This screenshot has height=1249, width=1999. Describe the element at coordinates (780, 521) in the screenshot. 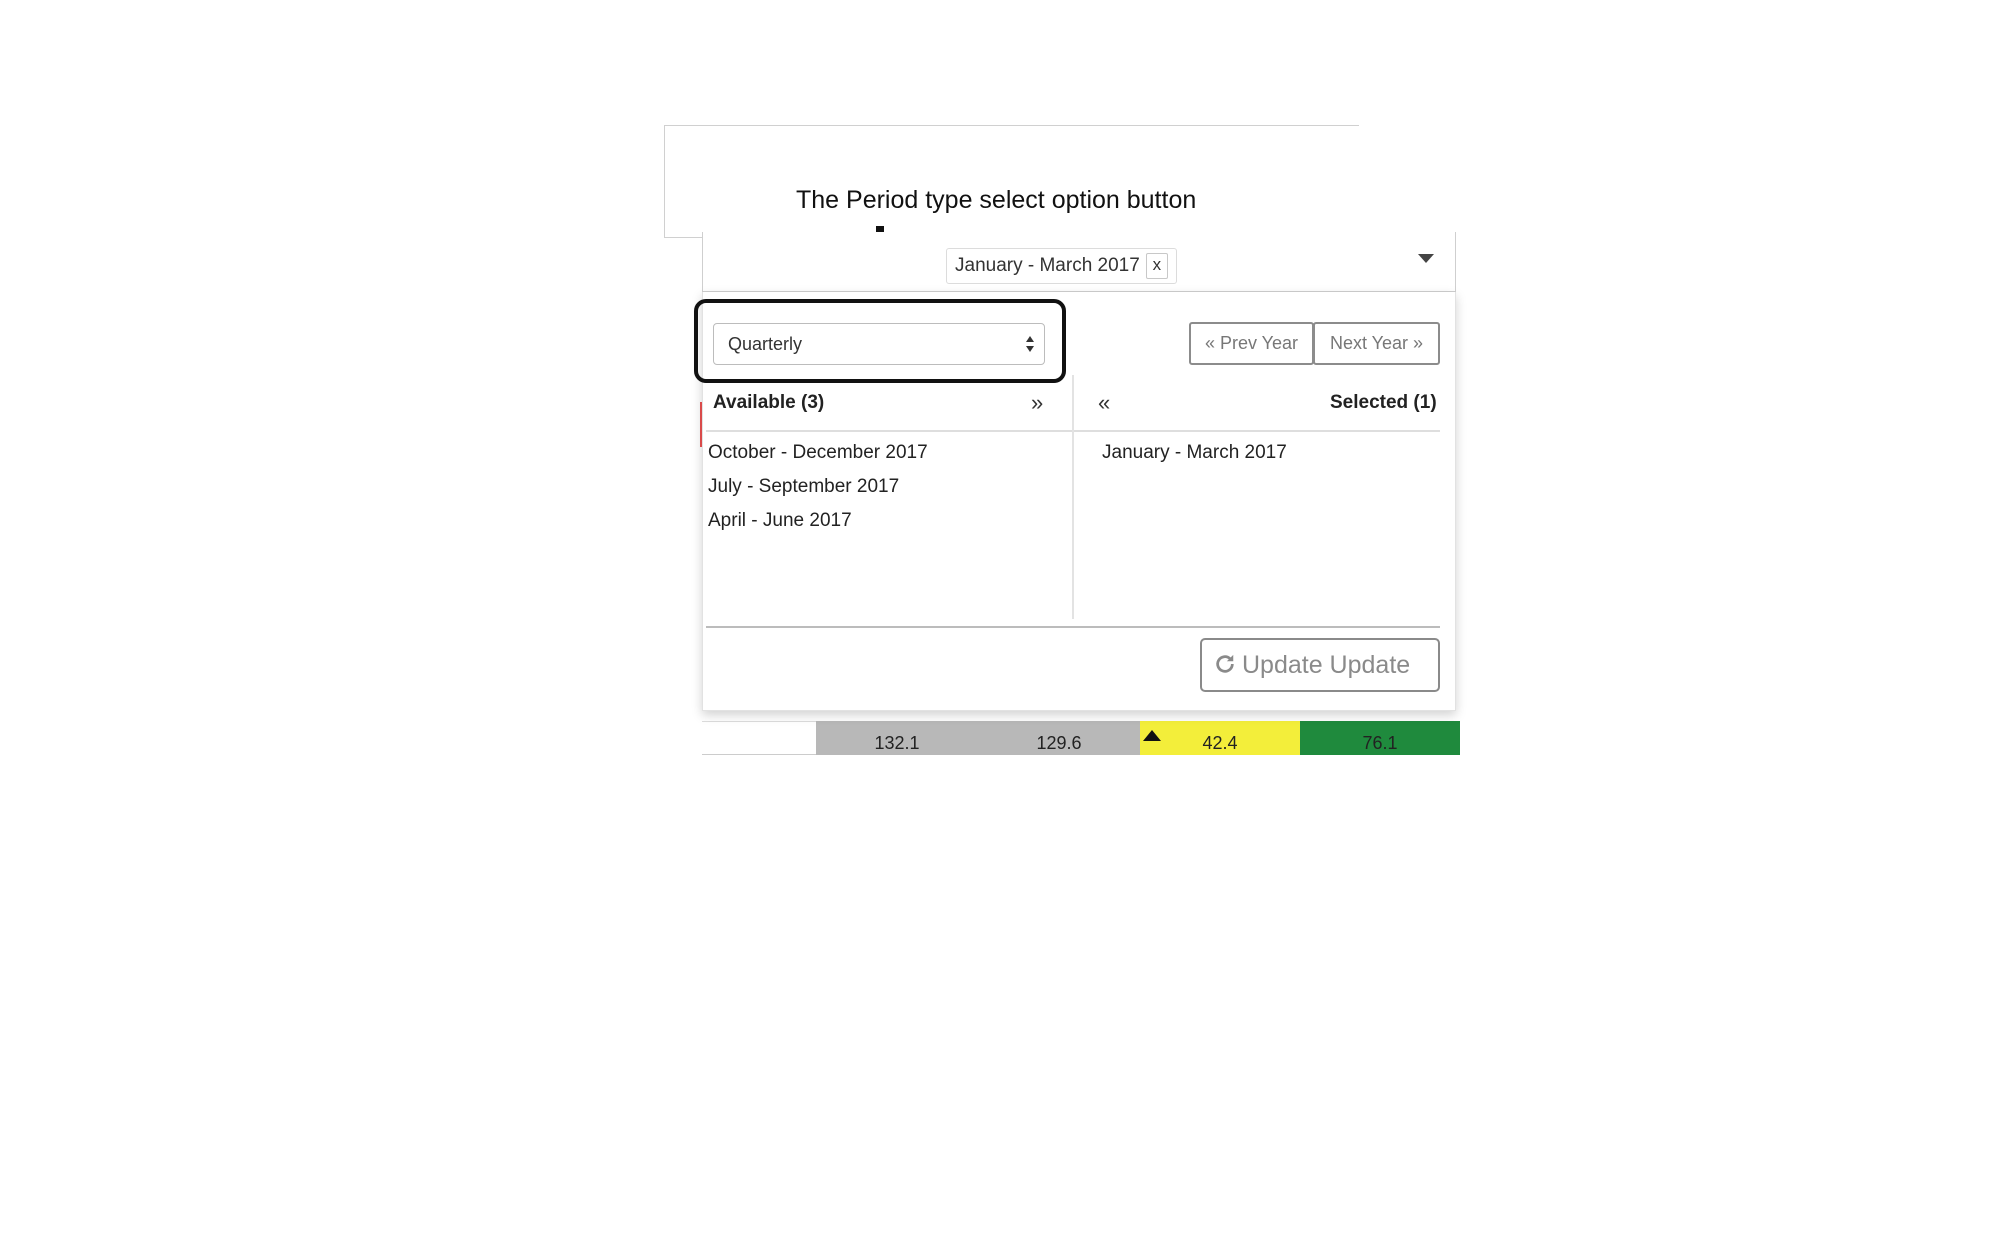

I see `available-item: April - June 2017` at that location.